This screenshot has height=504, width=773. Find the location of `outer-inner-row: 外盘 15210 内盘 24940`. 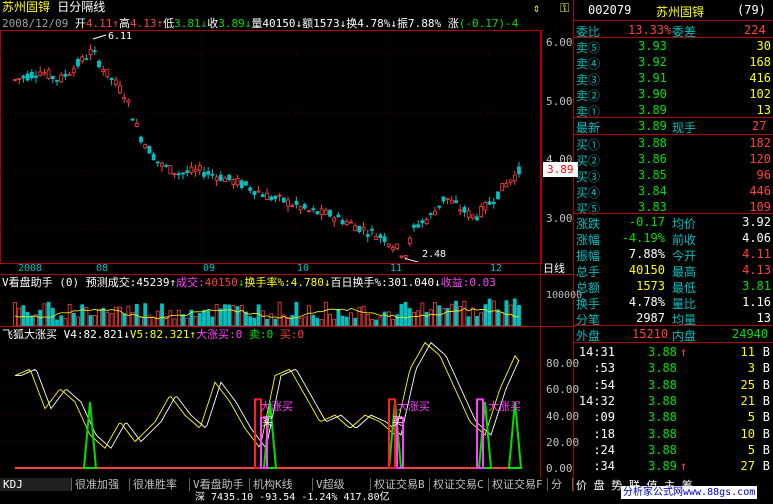

outer-inner-row: 外盘 15210 内盘 24940 is located at coordinates (672, 335).